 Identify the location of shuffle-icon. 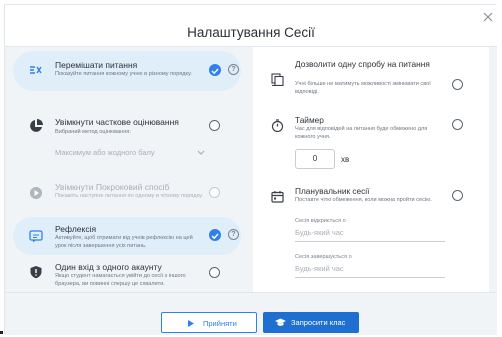
(36, 70).